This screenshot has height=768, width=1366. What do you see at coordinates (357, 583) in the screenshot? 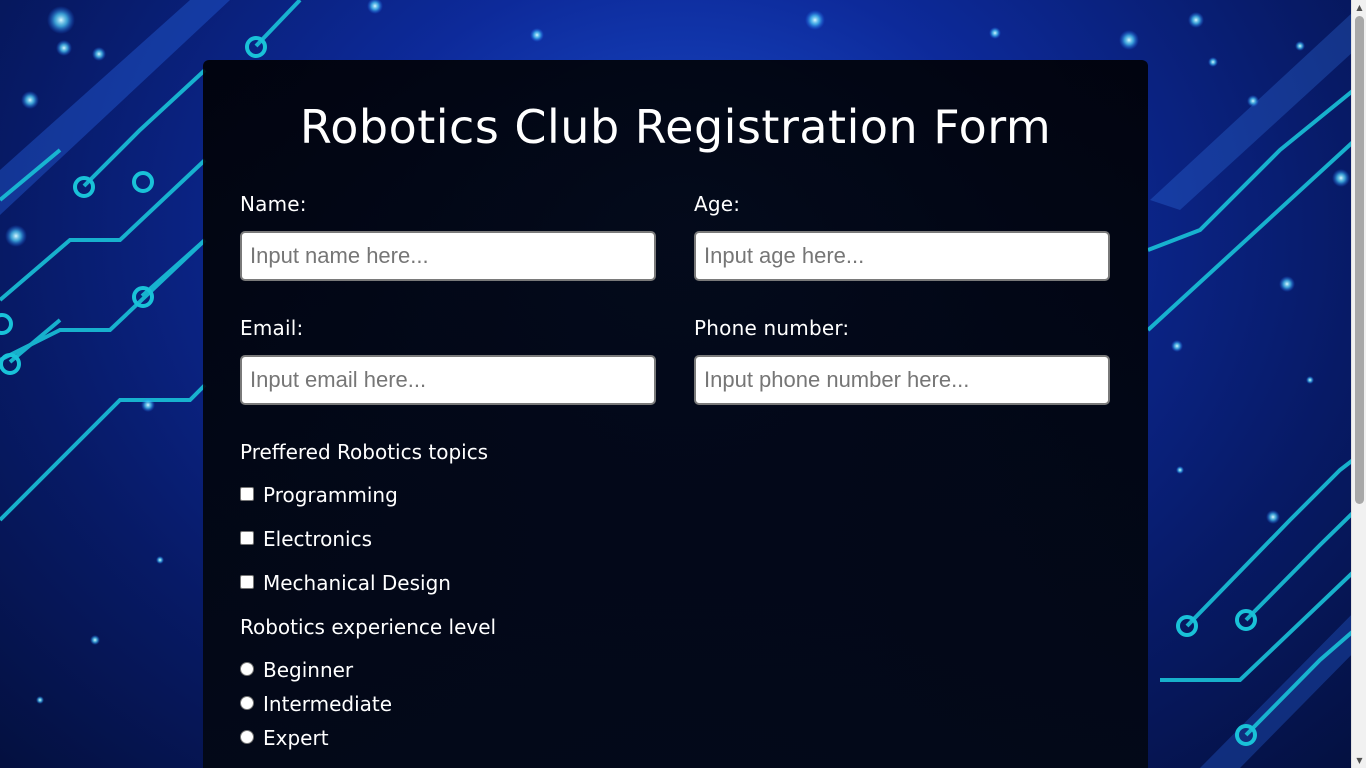
I see `topic-option-label: Mechanical Design` at bounding box center [357, 583].